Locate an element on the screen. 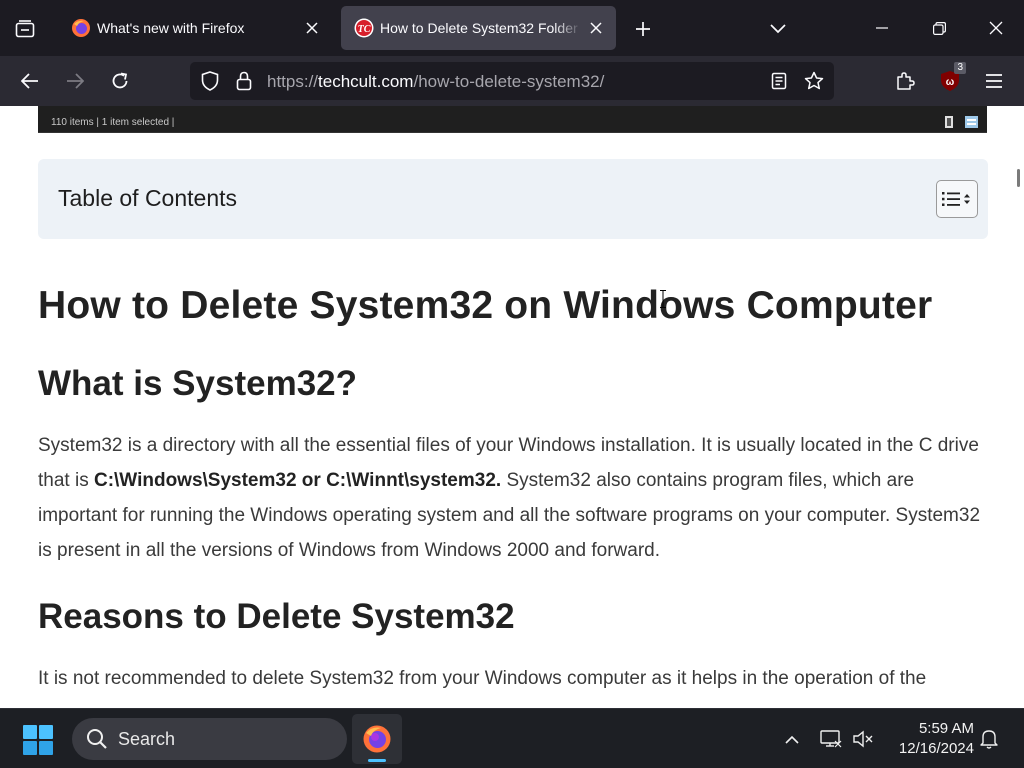 The image size is (1024, 768). tab-delete-system32: TC How to Delete System32 Folder is located at coordinates (478, 28).